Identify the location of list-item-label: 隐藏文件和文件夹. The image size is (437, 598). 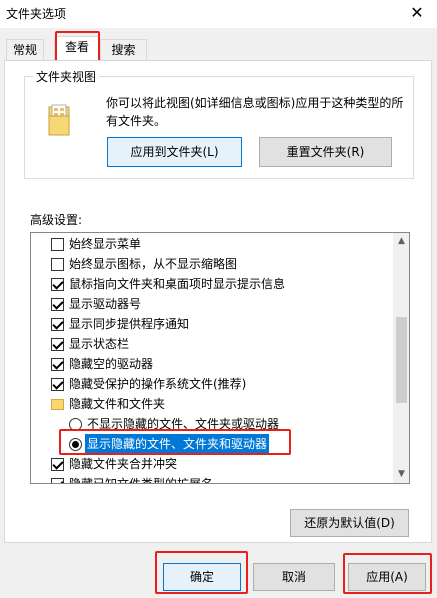
(117, 404).